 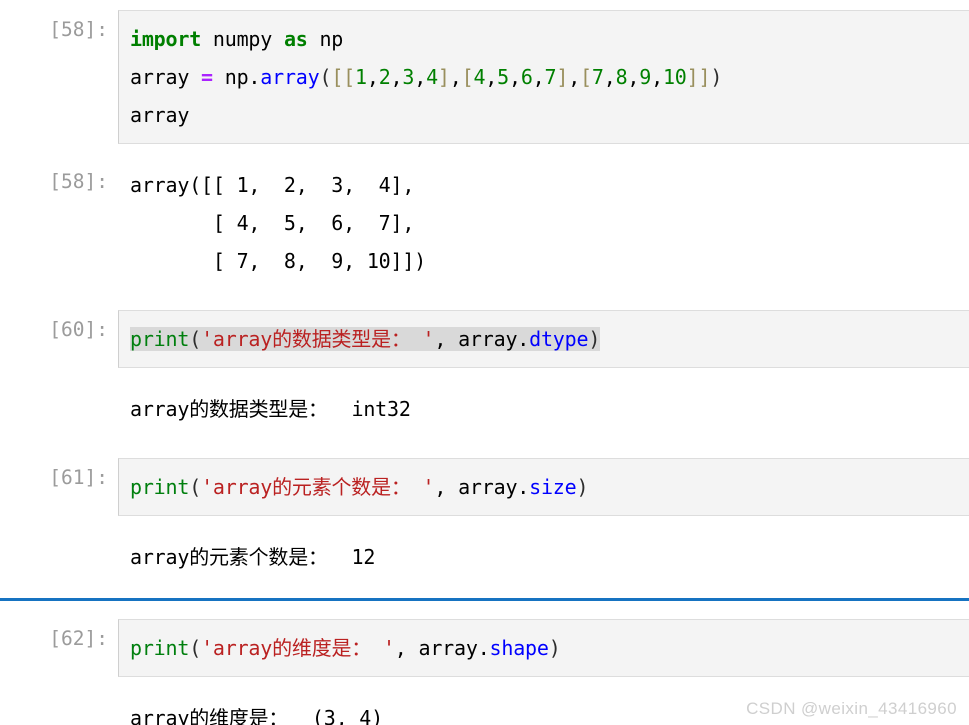 I want to click on num-11: 9, so click(x=645, y=77).